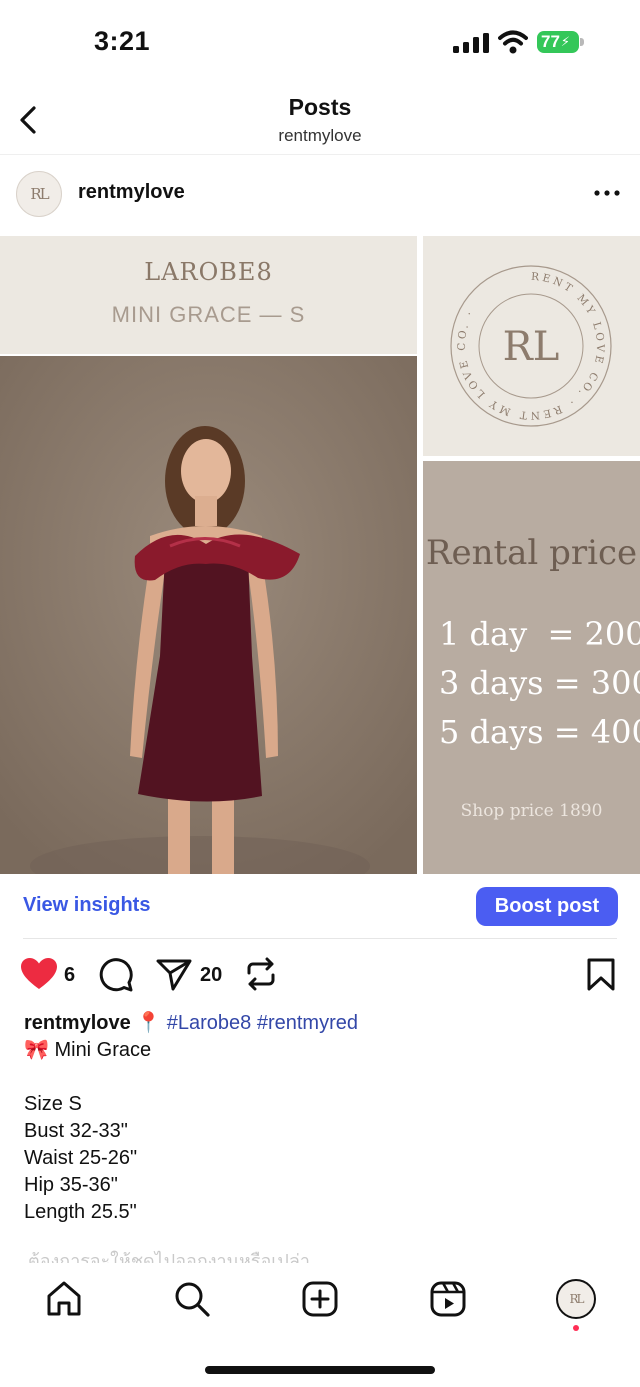 Image resolution: width=640 pixels, height=1387 pixels. I want to click on share-count: 20, so click(211, 975).